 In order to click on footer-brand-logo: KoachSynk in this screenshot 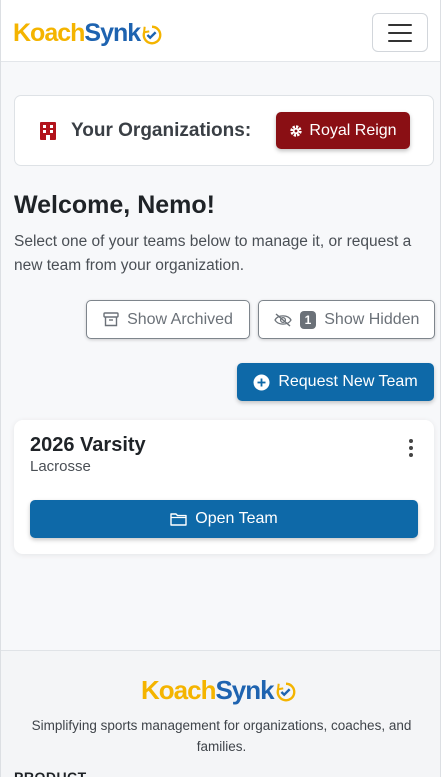, I will do `click(219, 690)`.